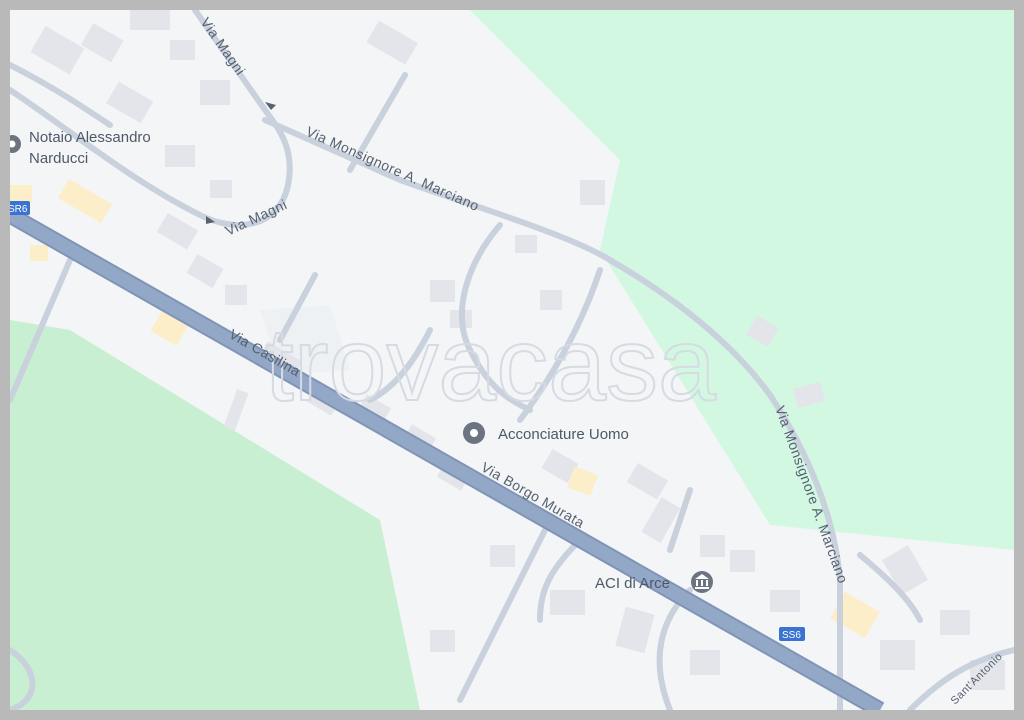 Image resolution: width=1024 pixels, height=720 pixels. I want to click on shield-ss6-label: SS6, so click(791, 635).